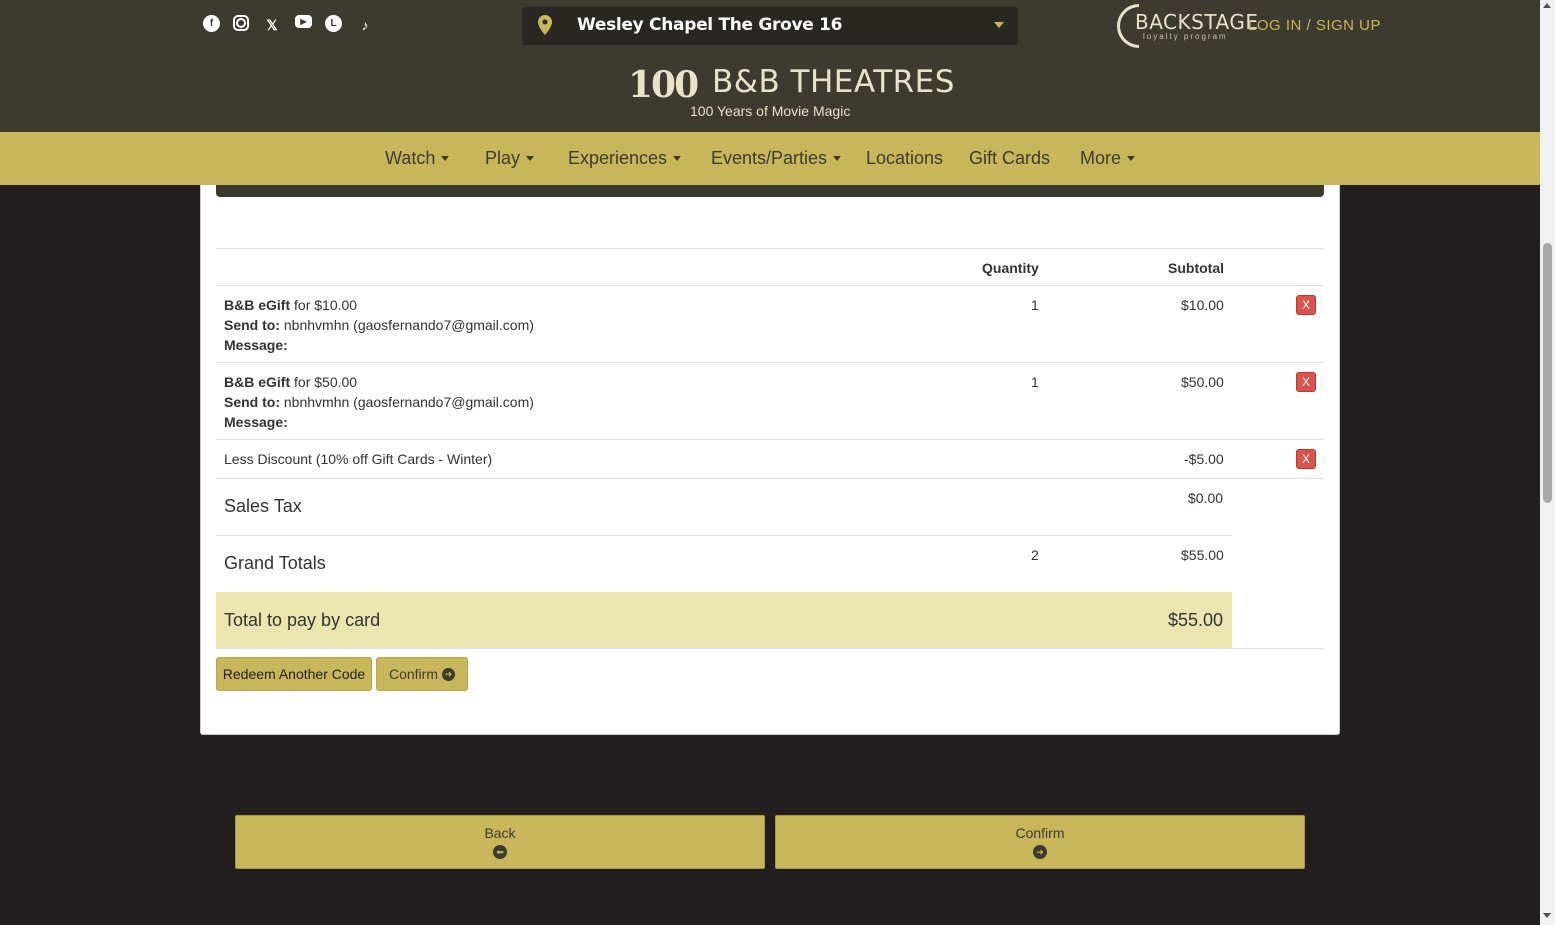 This screenshot has height=925, width=1555. I want to click on item-title: B&B eGift for $50.00, so click(290, 382).